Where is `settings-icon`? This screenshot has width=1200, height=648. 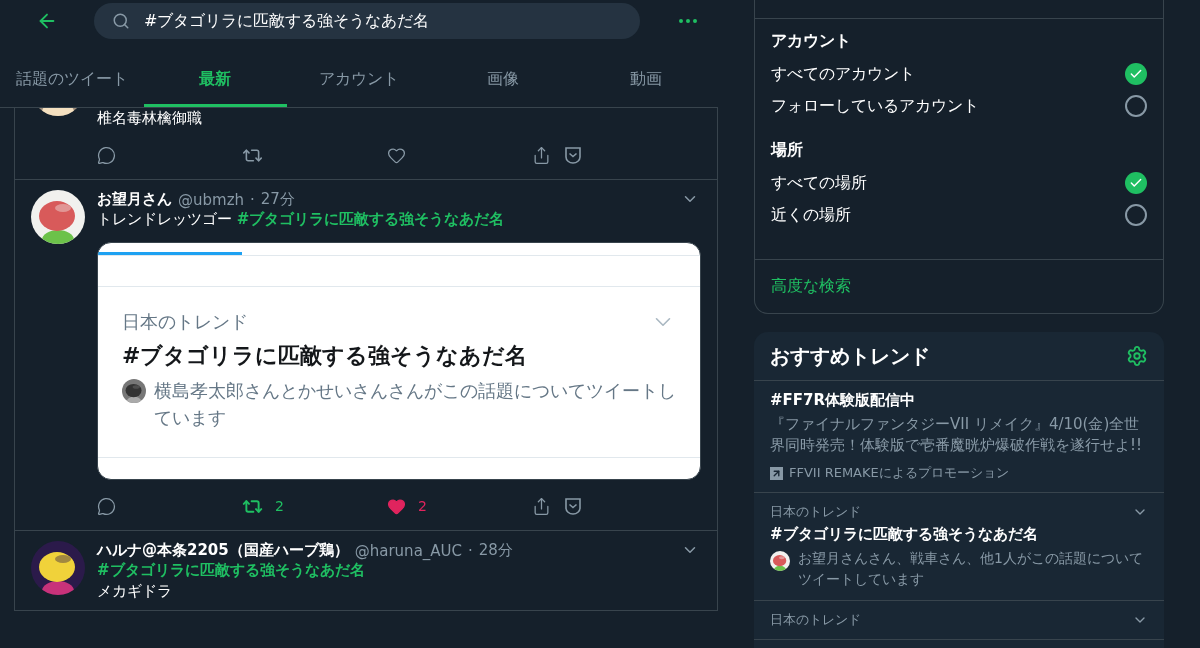 settings-icon is located at coordinates (1137, 356).